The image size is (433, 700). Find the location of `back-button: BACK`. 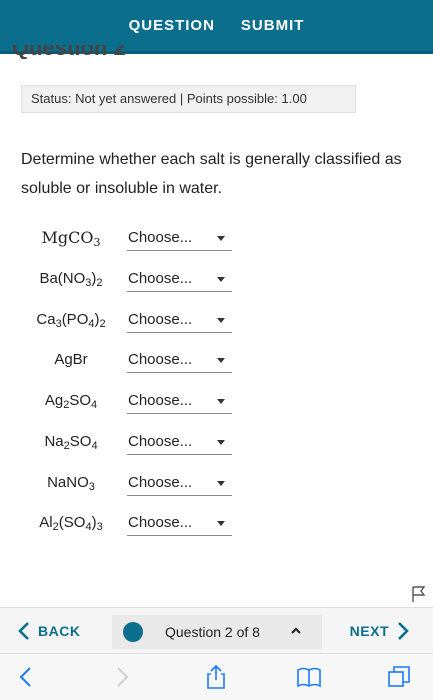

back-button: BACK is located at coordinates (49, 631).